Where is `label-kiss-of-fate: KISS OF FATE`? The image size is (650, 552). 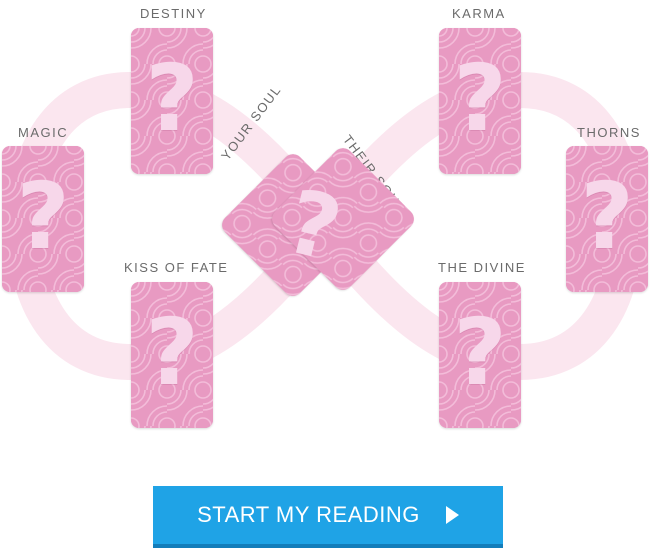 label-kiss-of-fate: KISS OF FATE is located at coordinates (176, 267).